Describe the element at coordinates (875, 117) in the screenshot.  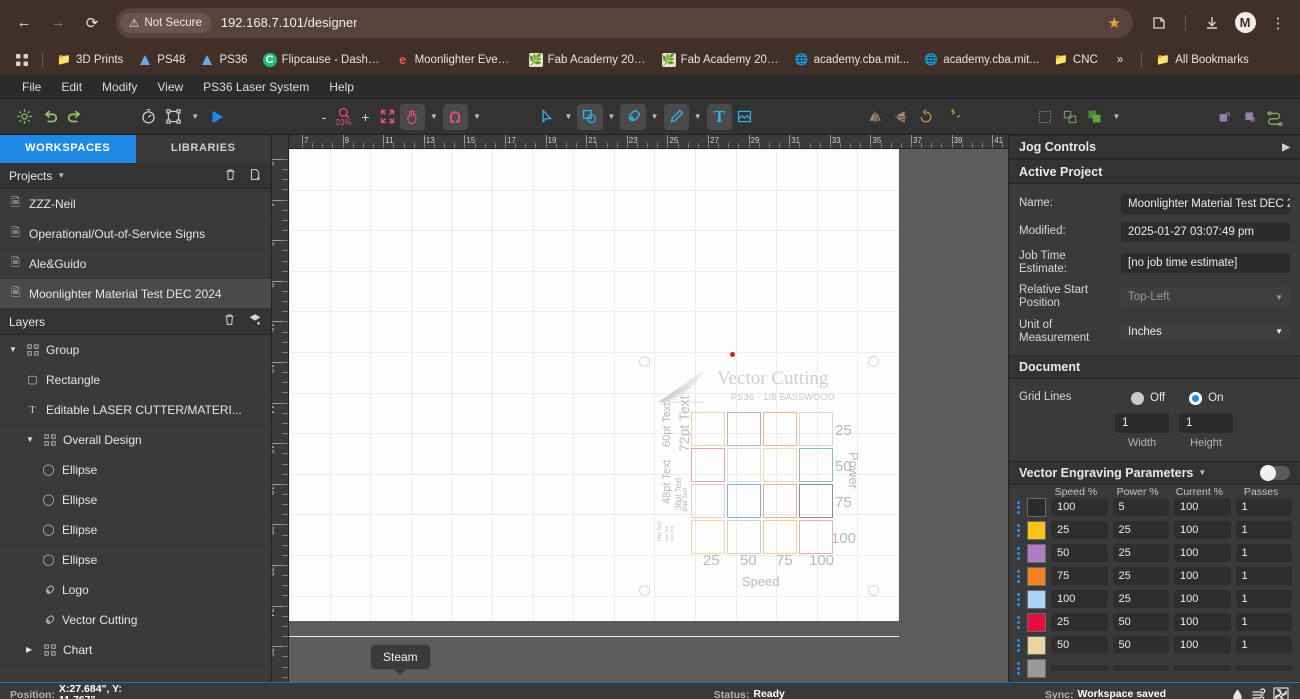
I see `flip-horizontal-icon` at that location.